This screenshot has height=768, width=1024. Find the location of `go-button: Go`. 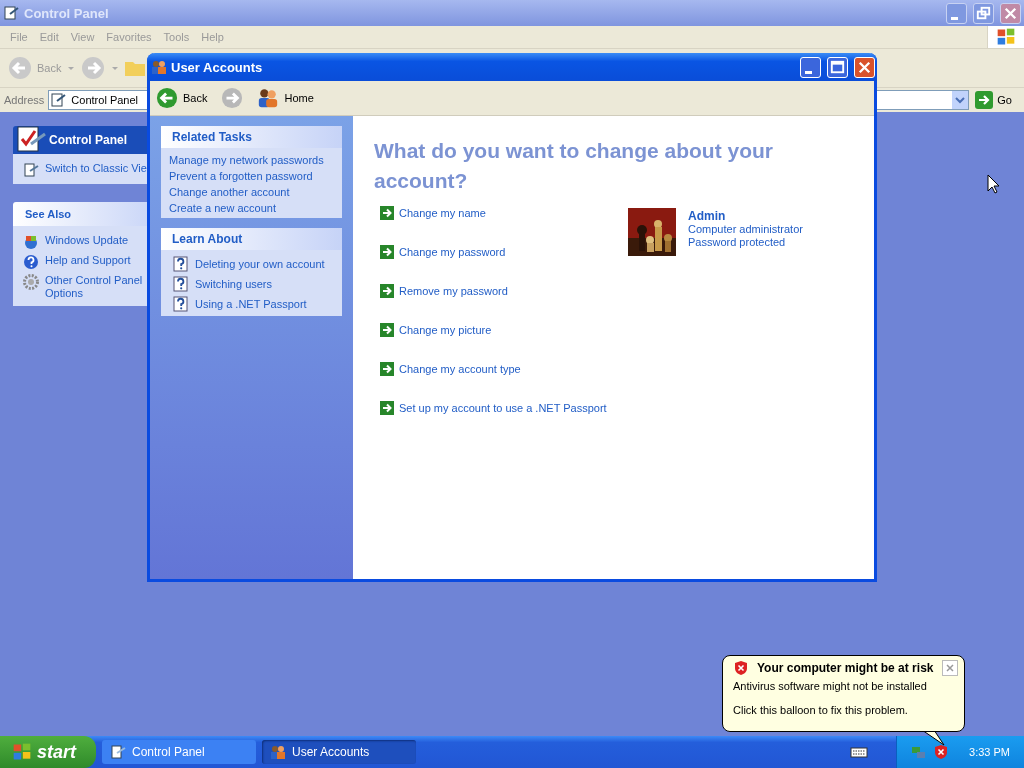

go-button: Go is located at coordinates (996, 100).